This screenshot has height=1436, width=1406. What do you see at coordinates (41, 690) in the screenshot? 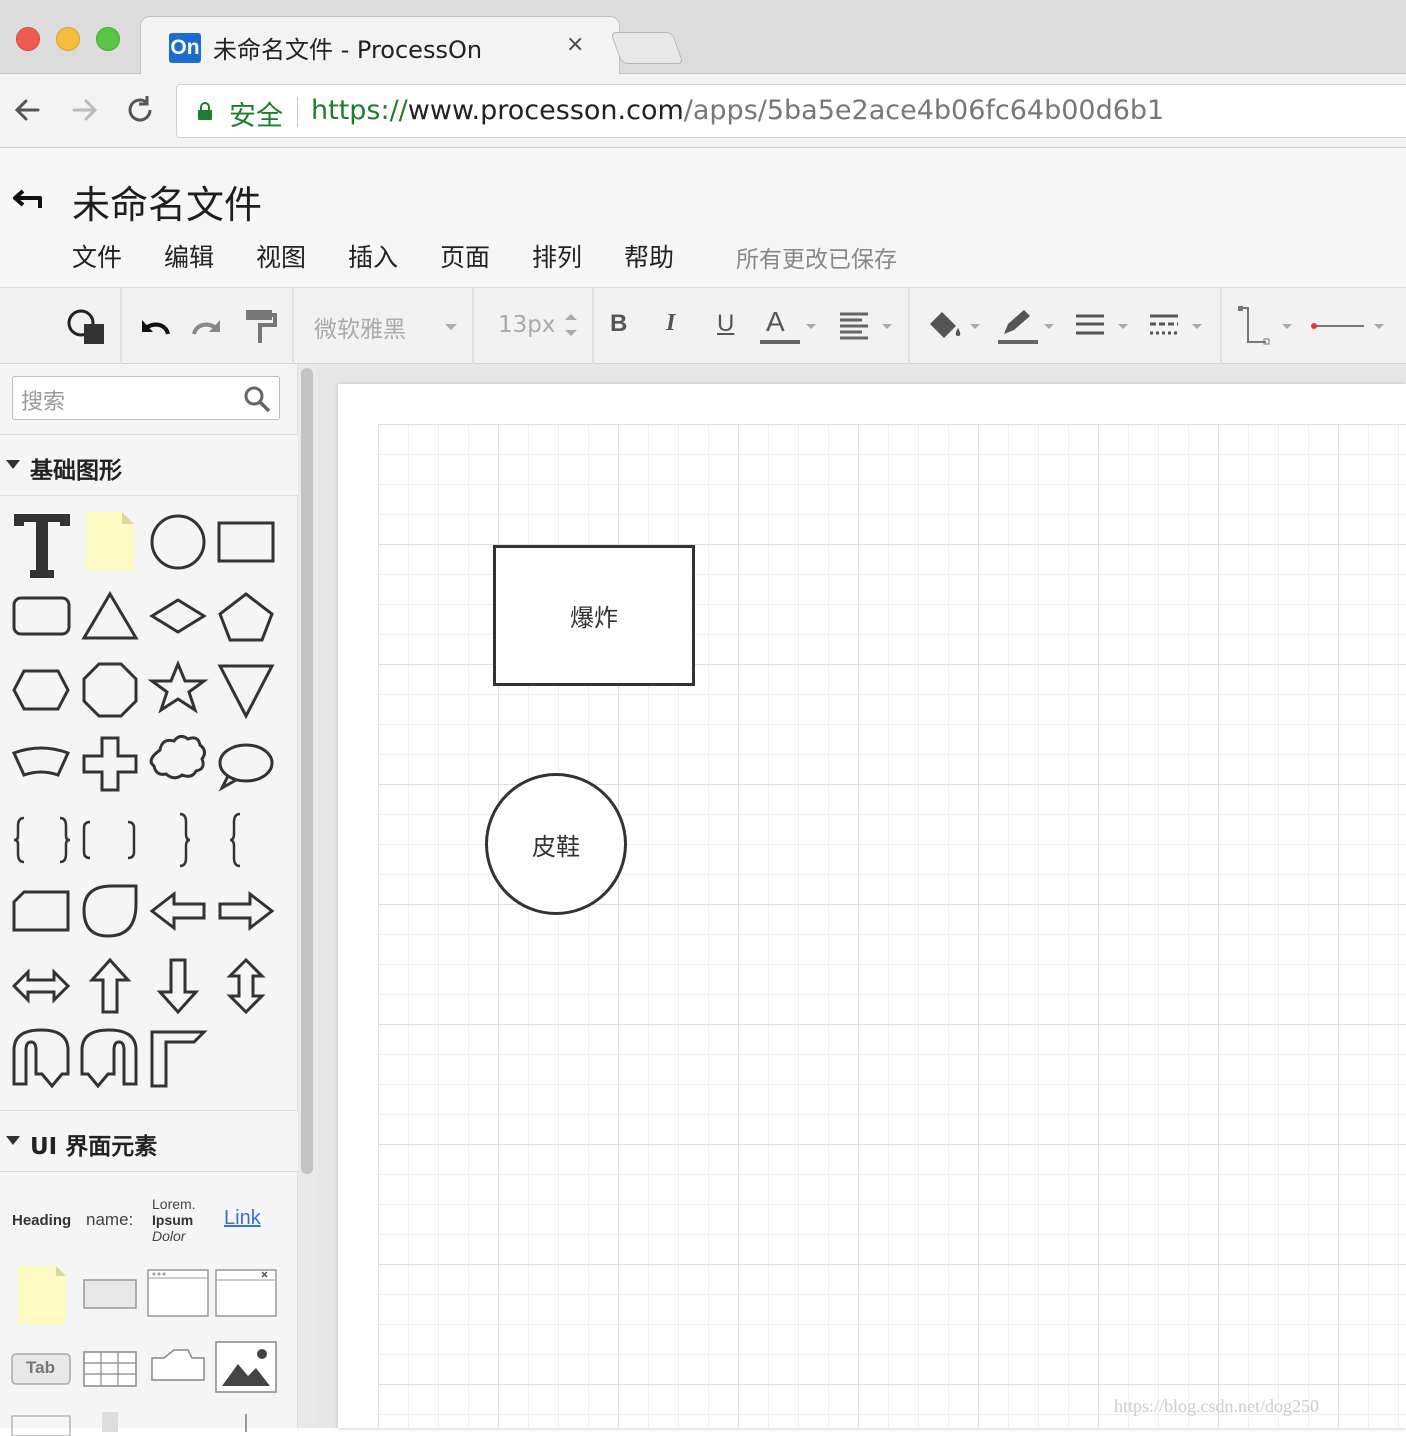
I see `hexagon-shape-icon` at bounding box center [41, 690].